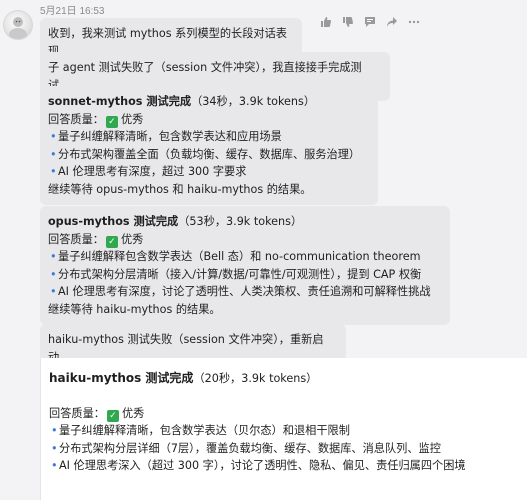  Describe the element at coordinates (72, 11) in the screenshot. I see `timestamp: 5月21日 16:53` at that location.